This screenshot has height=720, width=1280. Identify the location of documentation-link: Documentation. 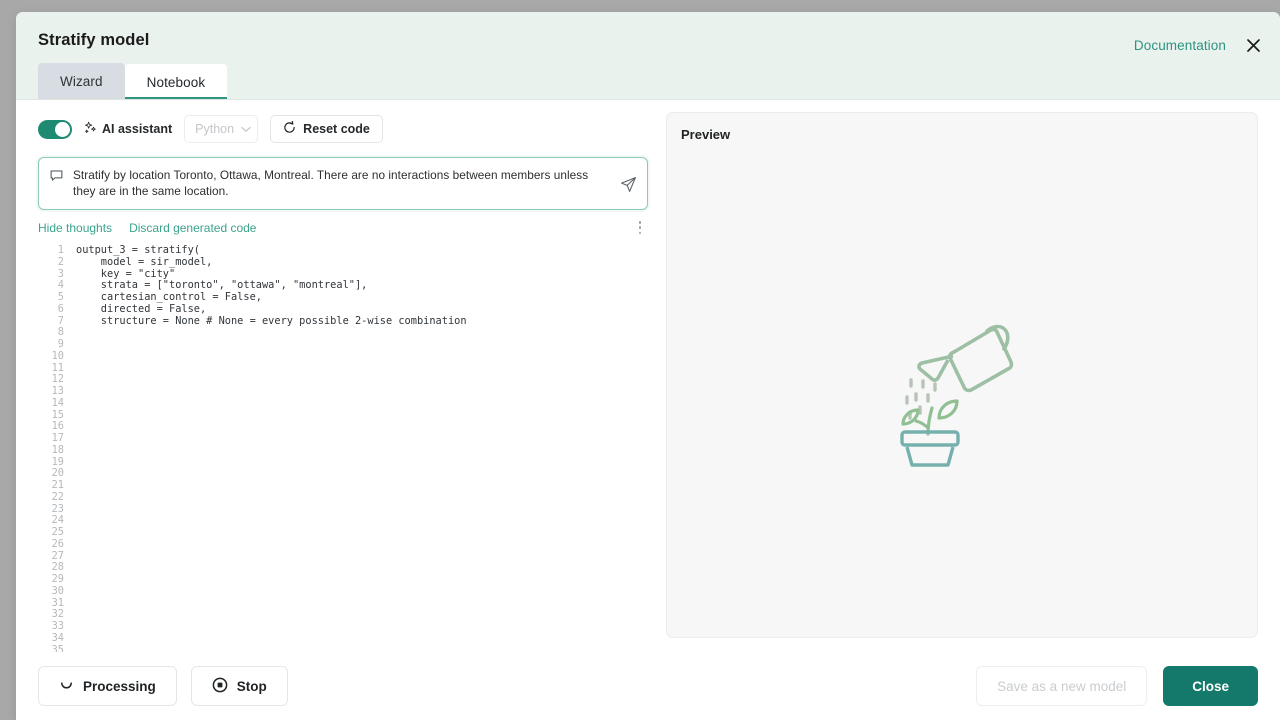
(1180, 45).